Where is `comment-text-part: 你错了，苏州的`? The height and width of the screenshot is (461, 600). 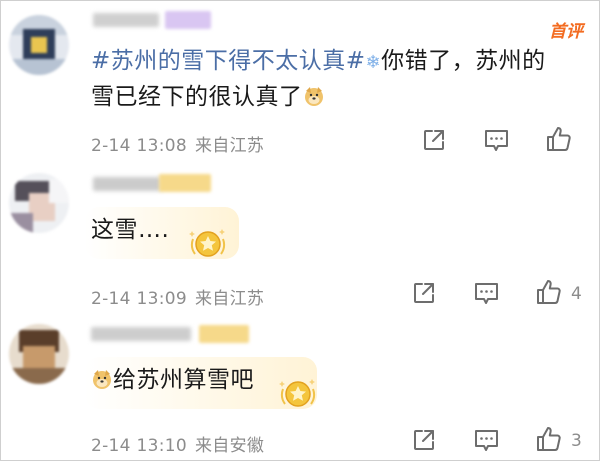
comment-text-part: 你错了，苏州的 is located at coordinates (463, 61).